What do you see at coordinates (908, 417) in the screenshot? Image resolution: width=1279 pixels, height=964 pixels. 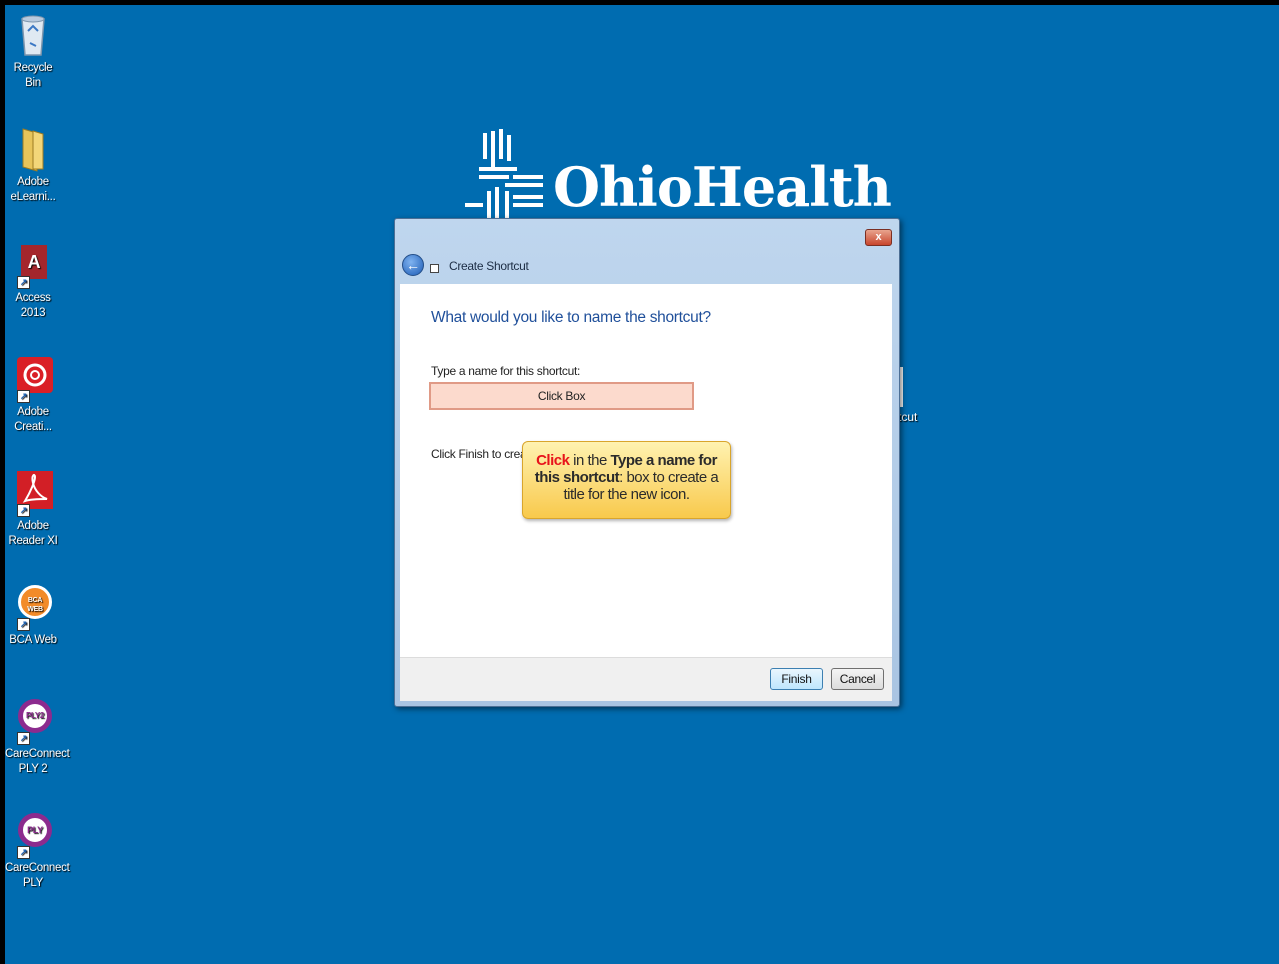 I see `background-icon-label: tcut` at bounding box center [908, 417].